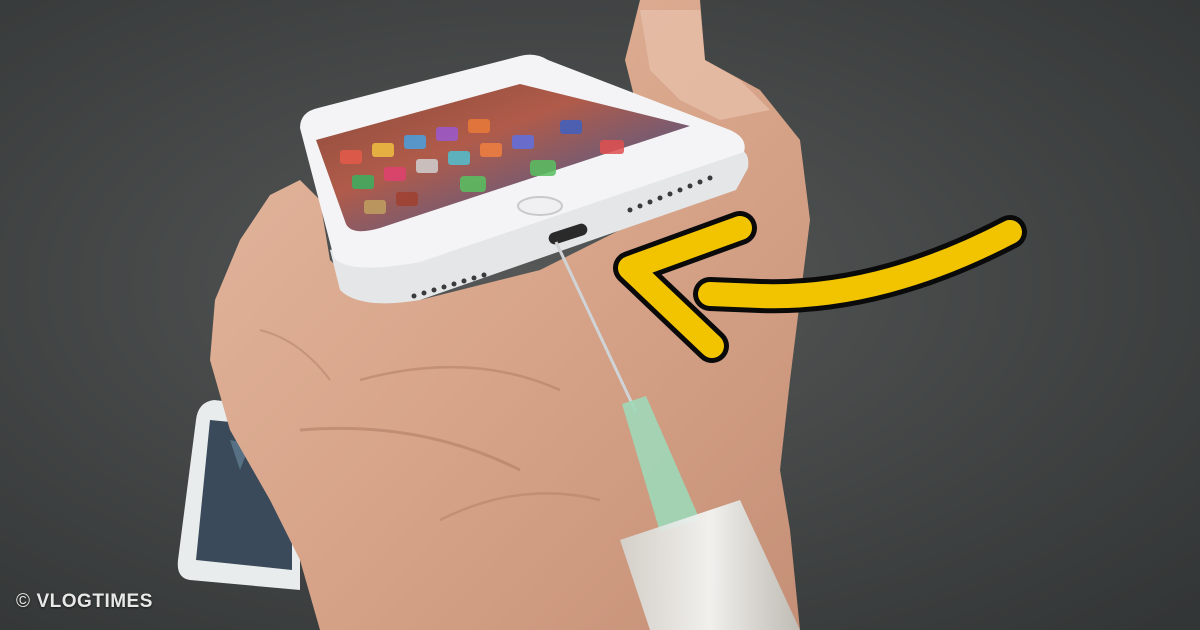 The width and height of the screenshot is (1200, 630). What do you see at coordinates (94, 601) in the screenshot?
I see `watermark-text: VLOGTIMES` at bounding box center [94, 601].